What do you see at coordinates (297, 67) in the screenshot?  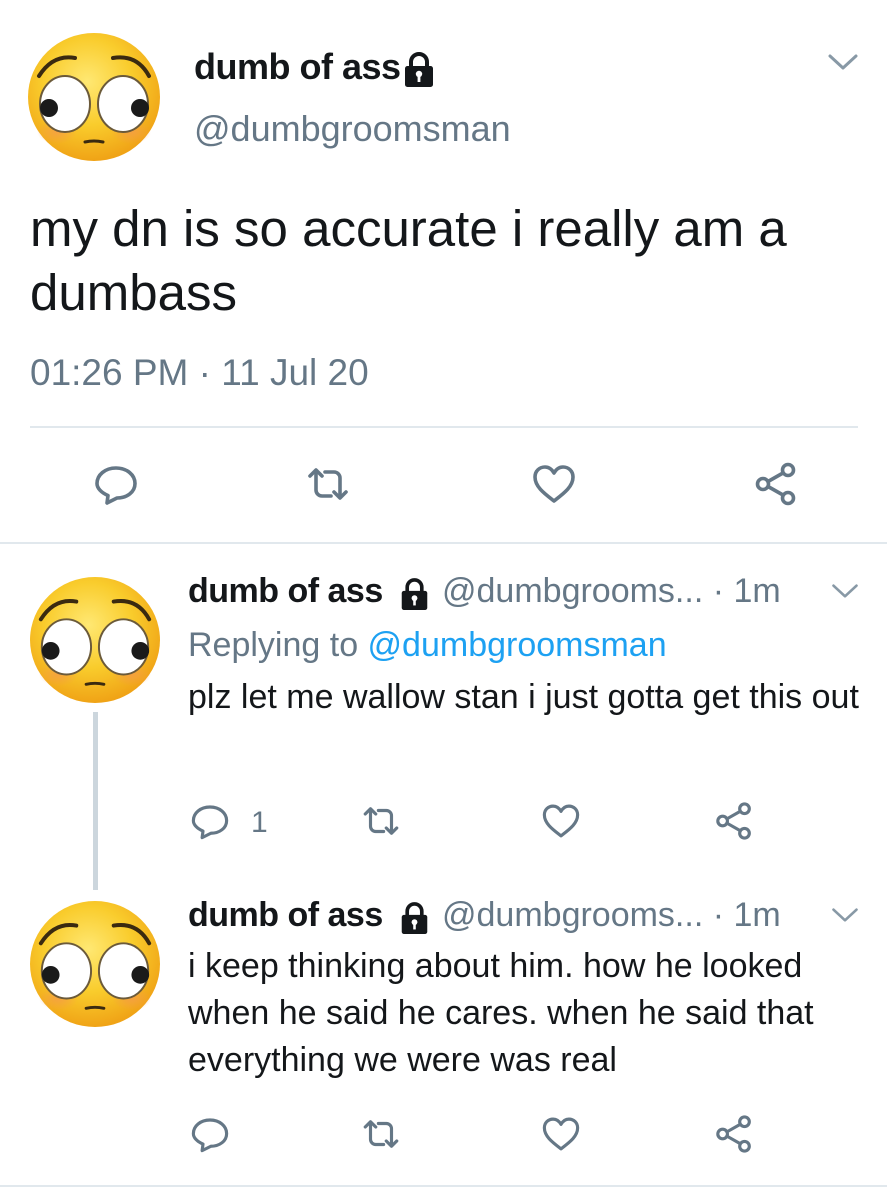 I see `main-display-name: dumb of ass` at bounding box center [297, 67].